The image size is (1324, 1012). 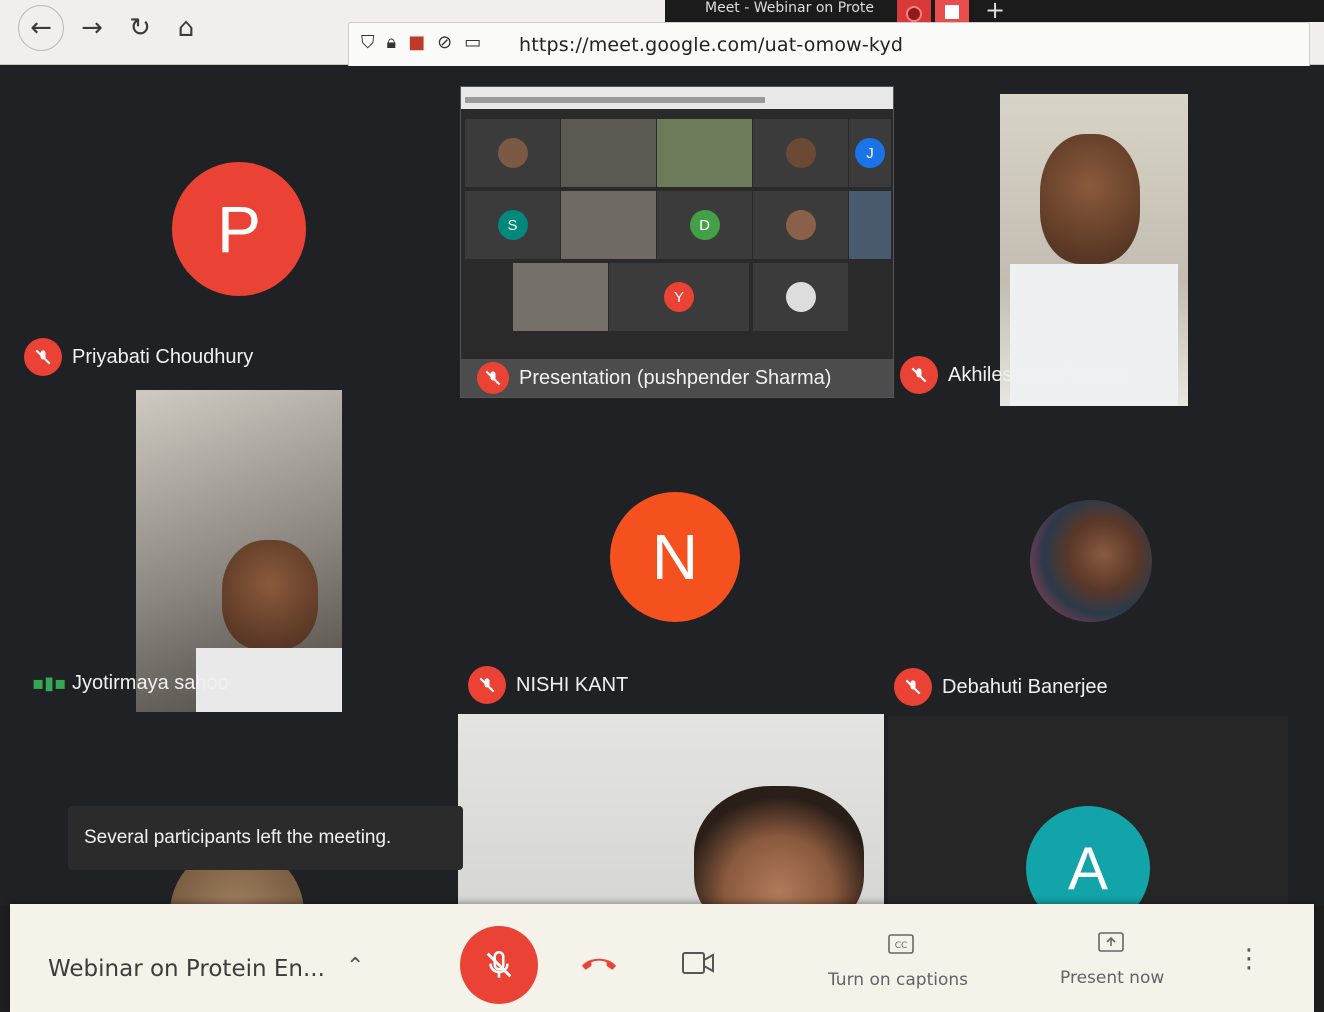 I want to click on mini-tile: S, so click(x=512, y=225).